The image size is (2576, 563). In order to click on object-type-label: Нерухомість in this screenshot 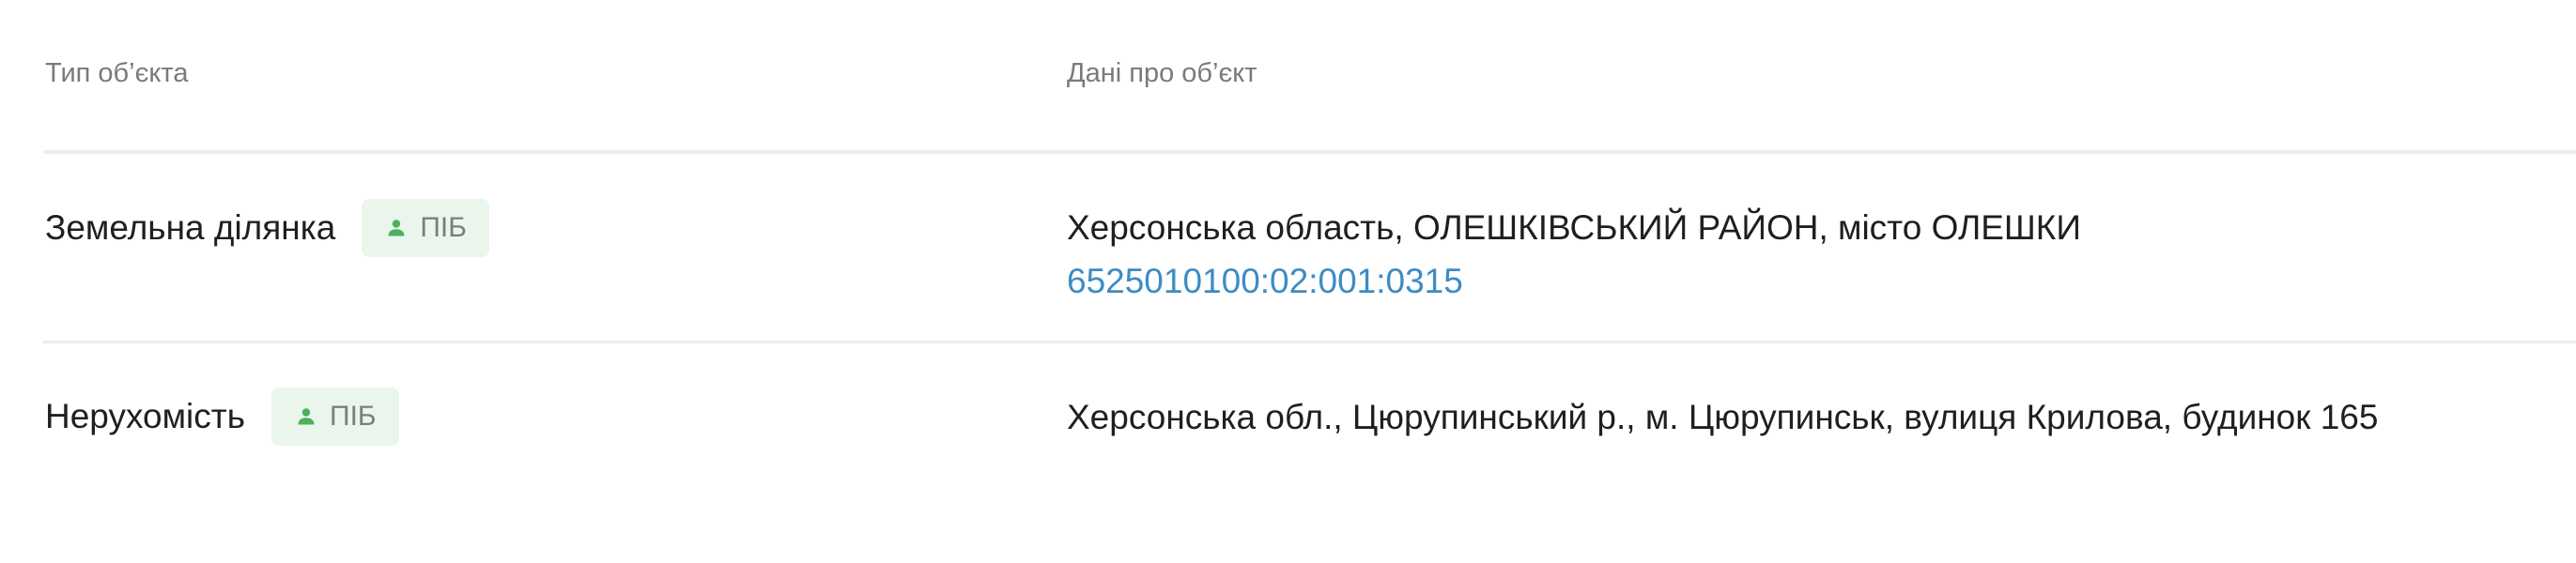, I will do `click(145, 416)`.